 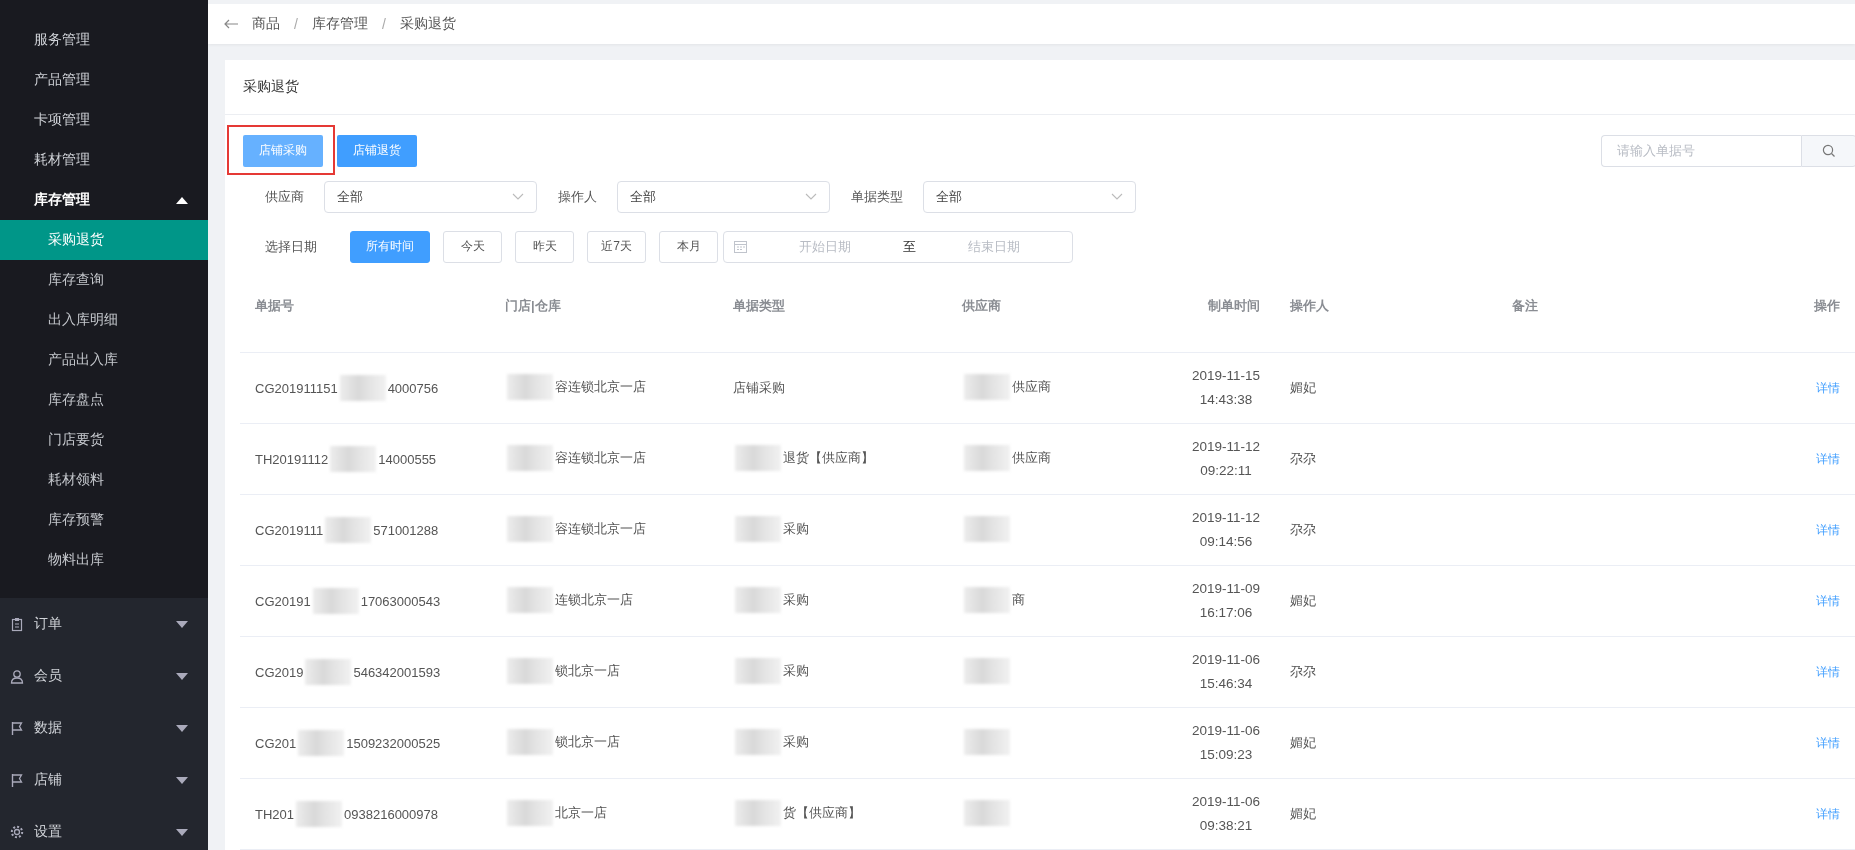 What do you see at coordinates (104, 160) in the screenshot?
I see `sidebar-item: 耗材管理` at bounding box center [104, 160].